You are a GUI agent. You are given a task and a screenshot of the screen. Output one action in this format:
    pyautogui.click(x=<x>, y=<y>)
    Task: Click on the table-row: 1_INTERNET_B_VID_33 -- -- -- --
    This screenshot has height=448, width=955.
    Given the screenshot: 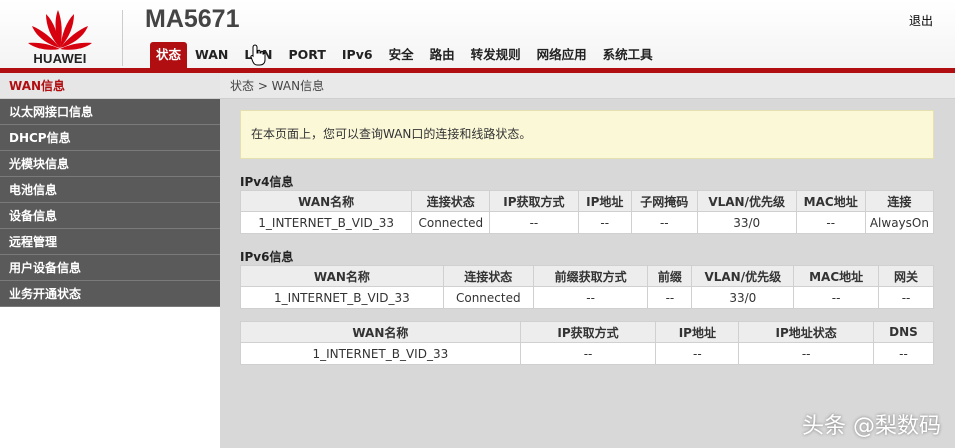 What is the action you would take?
    pyautogui.click(x=587, y=353)
    